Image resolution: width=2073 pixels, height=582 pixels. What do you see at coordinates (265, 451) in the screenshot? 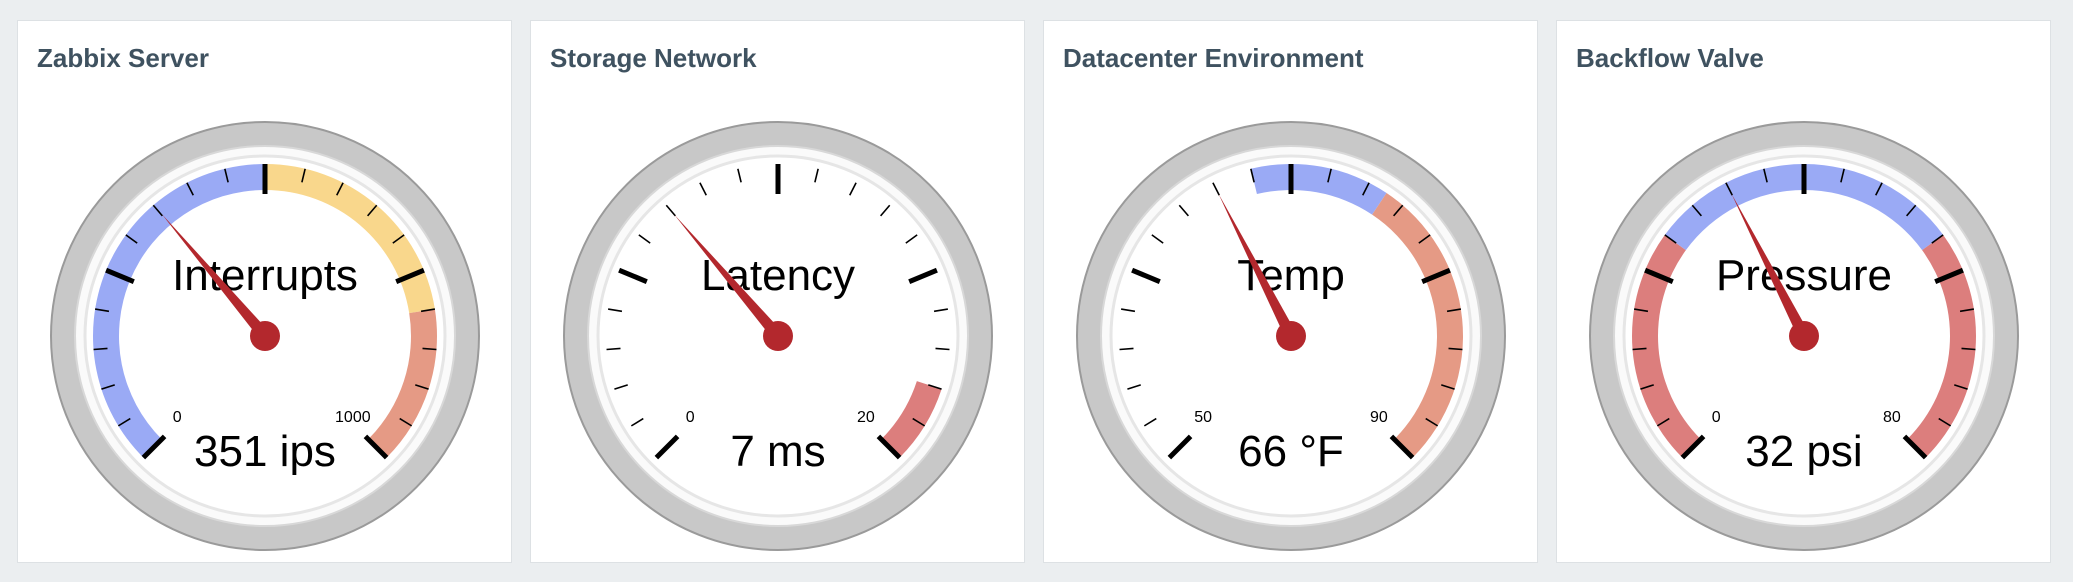
I see `gauge-value-text: 351 ips` at bounding box center [265, 451].